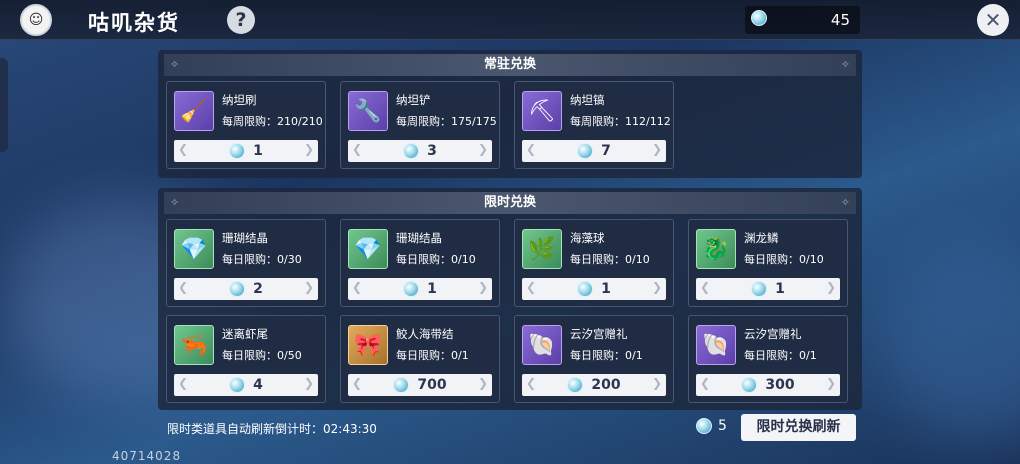 This screenshot has height=464, width=1020. What do you see at coordinates (722, 426) in the screenshot?
I see `refresh-cost-value: 5` at bounding box center [722, 426].